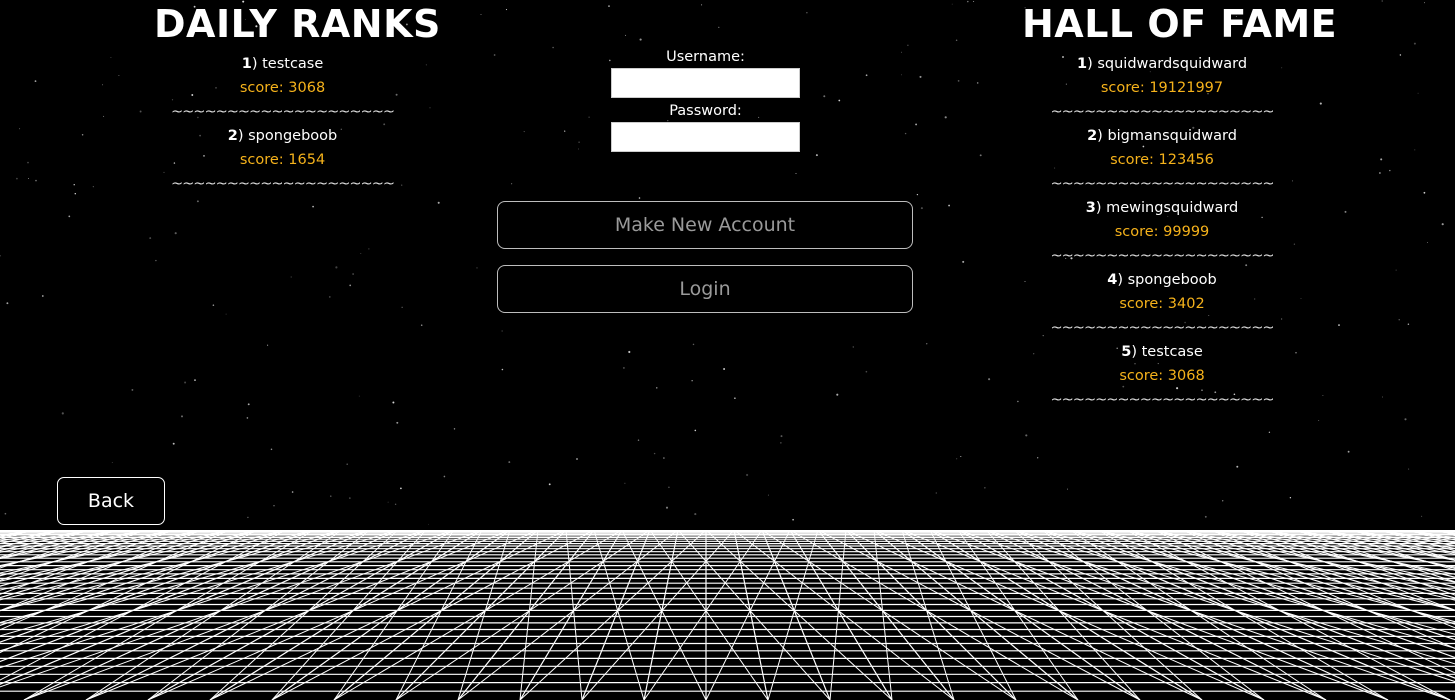 The image size is (1455, 700). I want to click on rank-number: 1, so click(1082, 64).